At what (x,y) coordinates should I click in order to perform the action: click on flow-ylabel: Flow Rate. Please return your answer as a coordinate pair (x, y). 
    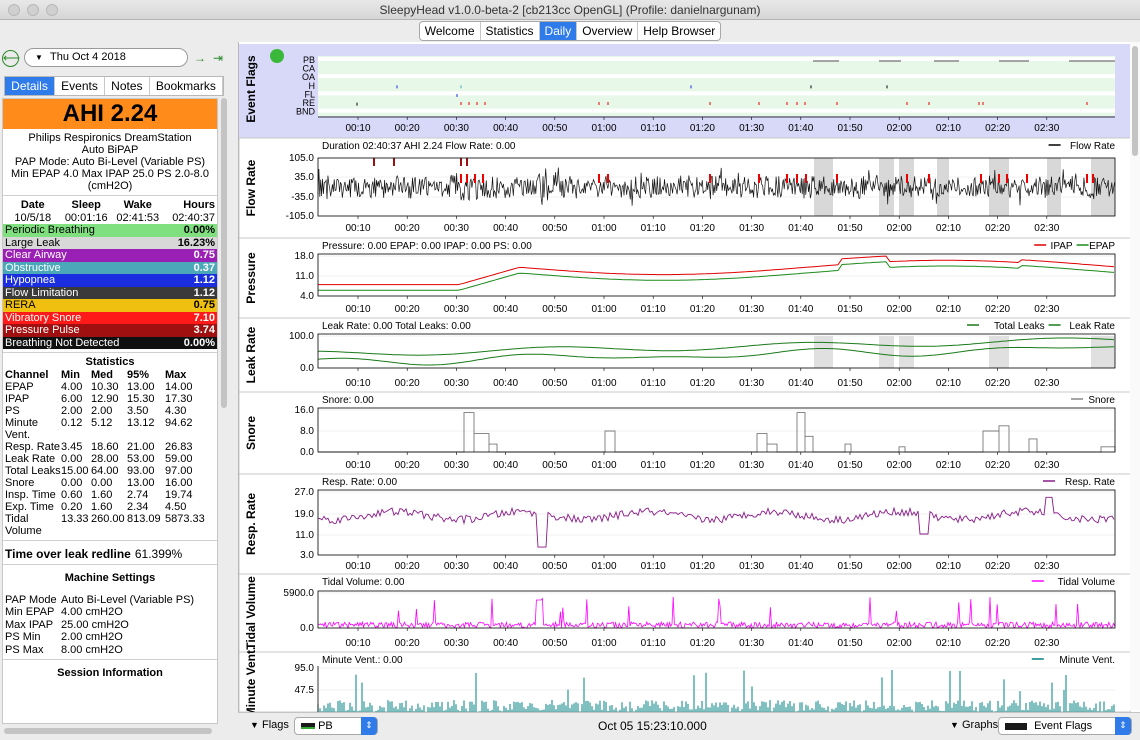
    Looking at the image, I should click on (251, 187).